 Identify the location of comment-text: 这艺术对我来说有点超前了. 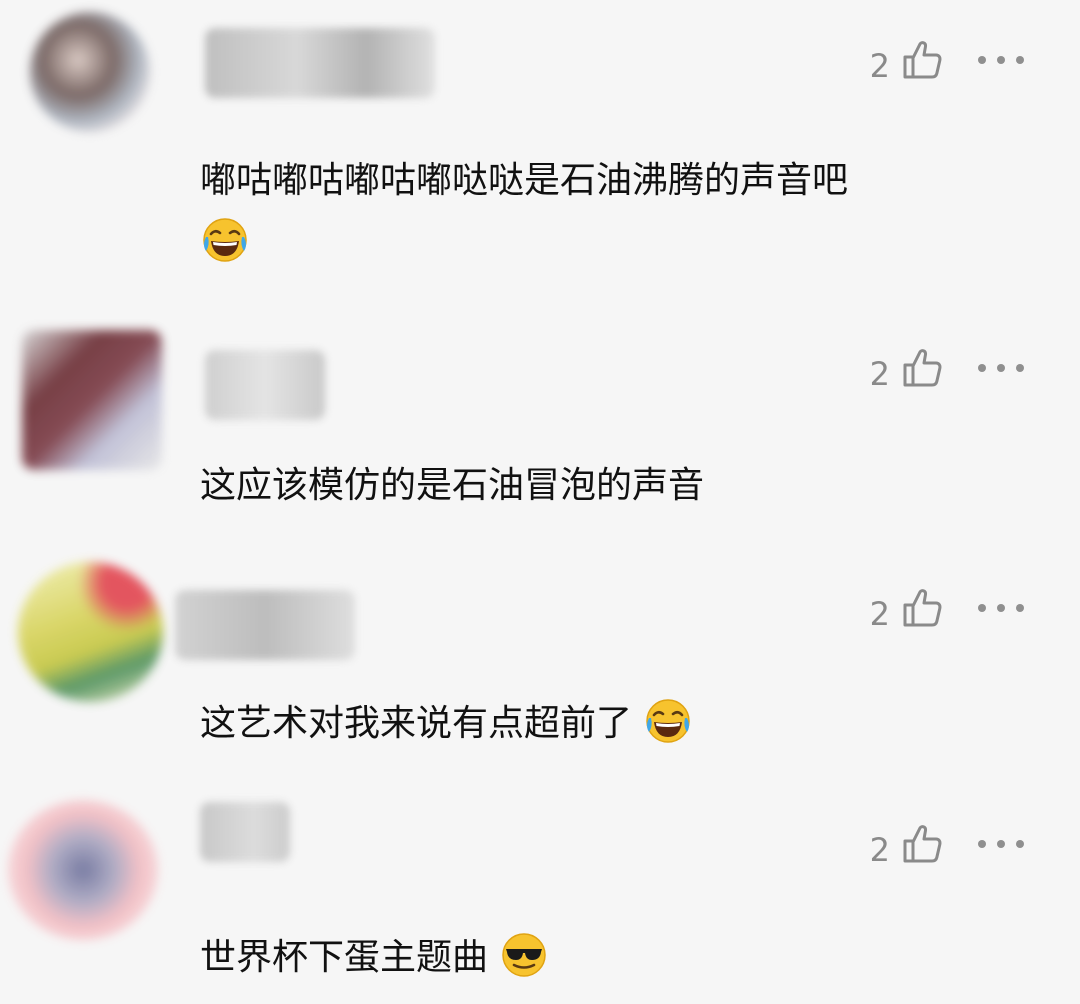
(600, 724).